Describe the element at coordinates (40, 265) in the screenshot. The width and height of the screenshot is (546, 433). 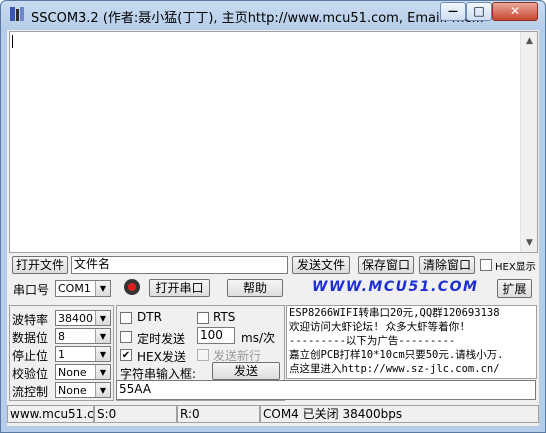
I see `open-file-button: 打开文件` at that location.